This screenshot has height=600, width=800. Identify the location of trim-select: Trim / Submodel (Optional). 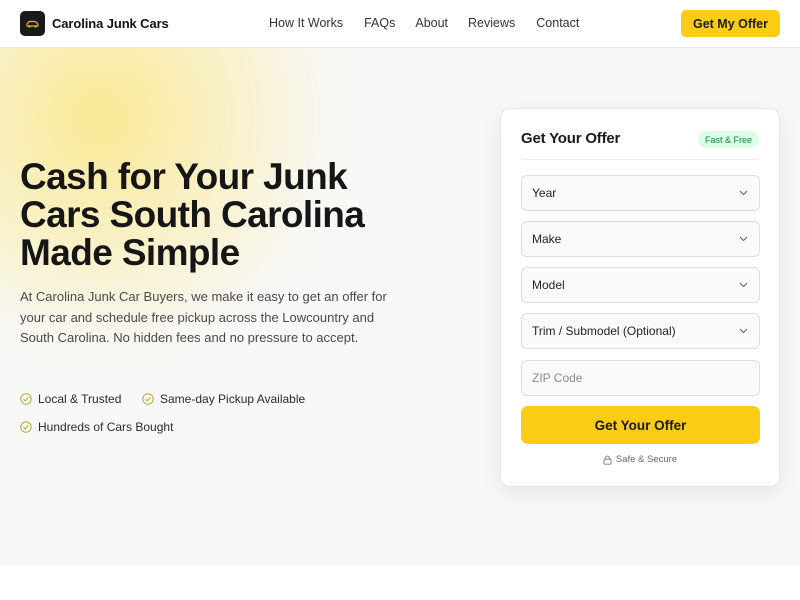
(640, 331).